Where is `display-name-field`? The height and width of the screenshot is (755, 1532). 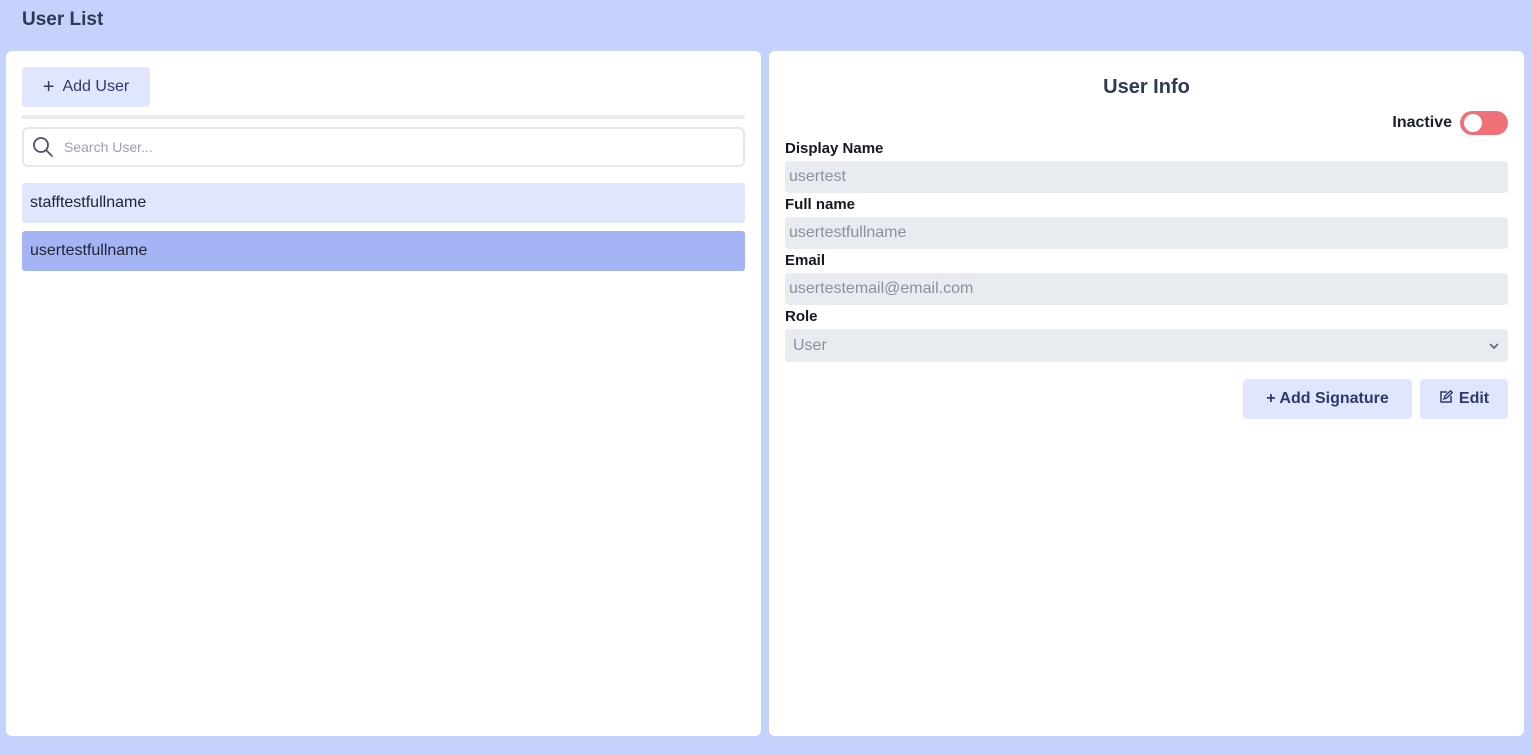 display-name-field is located at coordinates (1146, 177).